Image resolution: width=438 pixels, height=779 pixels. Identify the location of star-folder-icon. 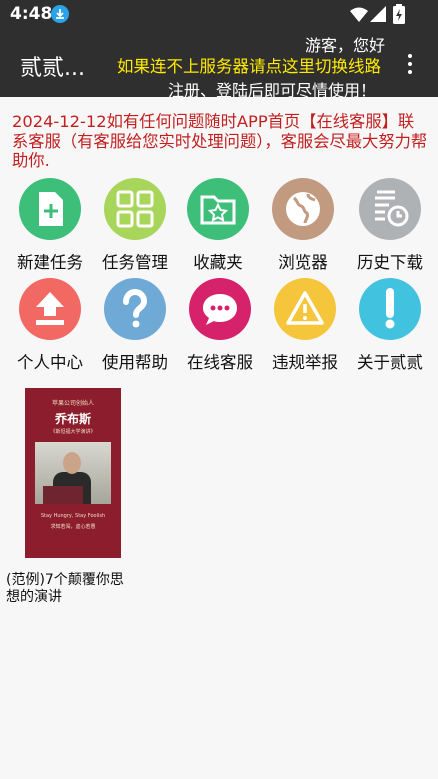
(218, 209).